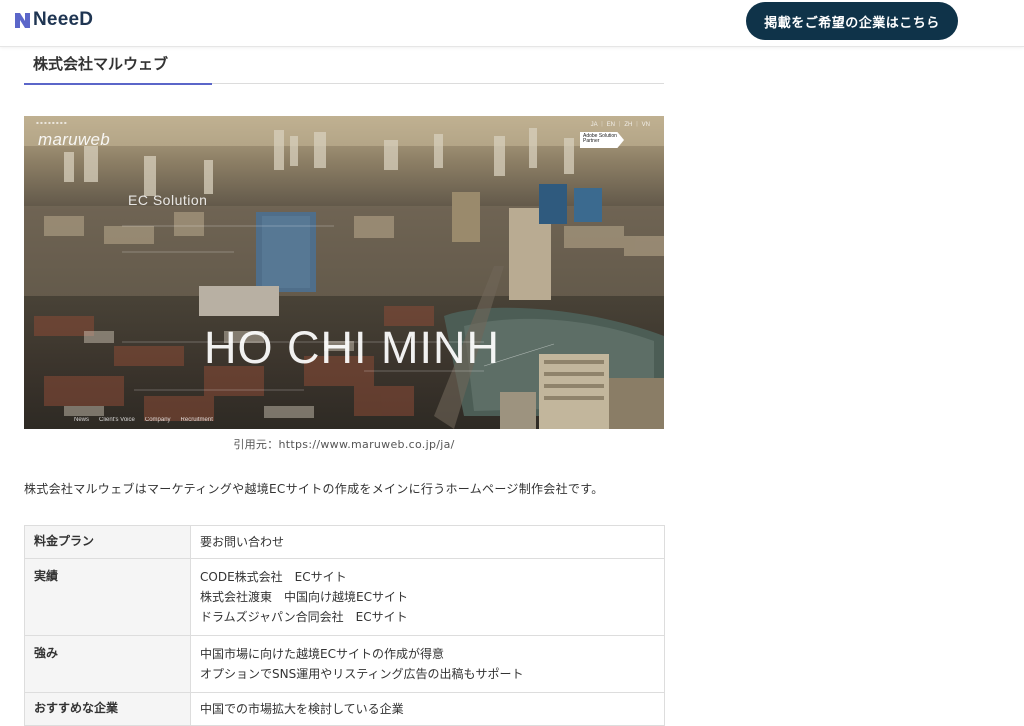 The width and height of the screenshot is (1024, 726). I want to click on heading-accent-bar, so click(118, 84).